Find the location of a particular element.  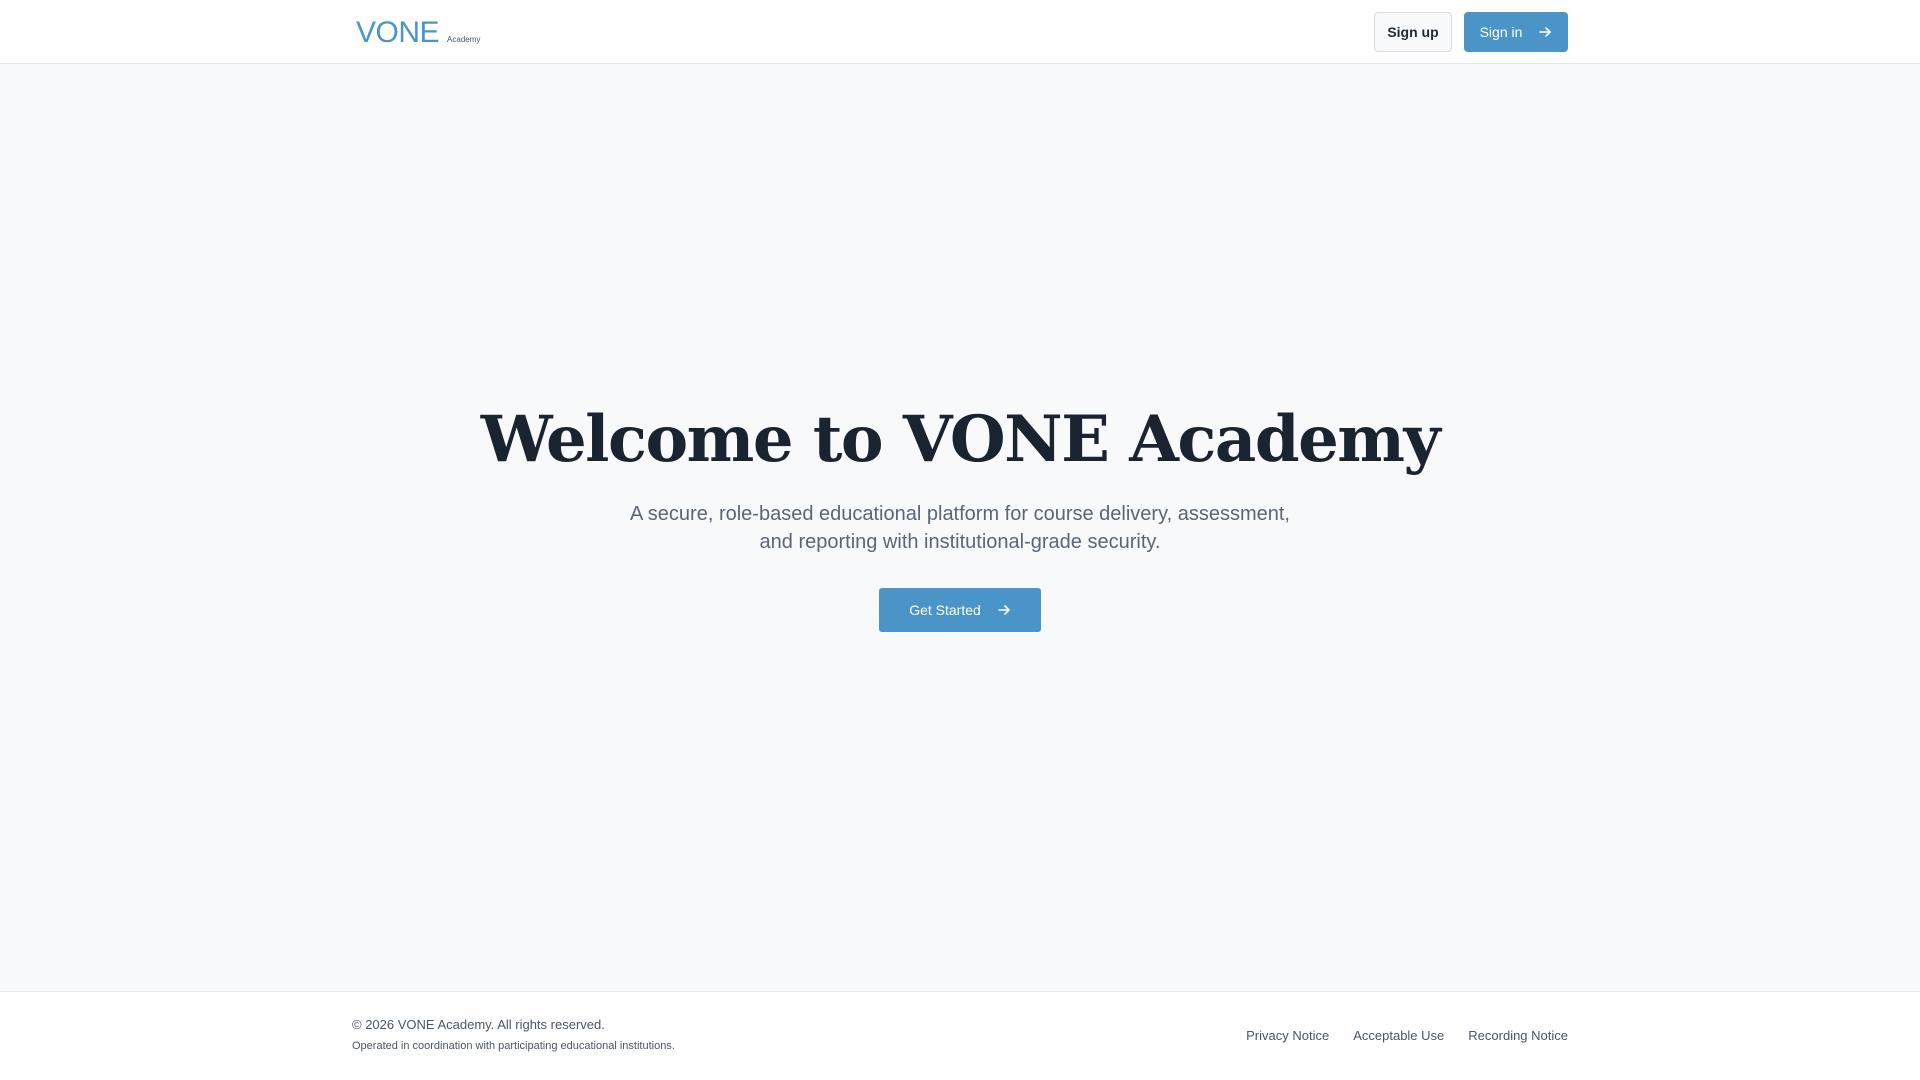

top-header: VONE Academy Sign up Sign in is located at coordinates (960, 32).